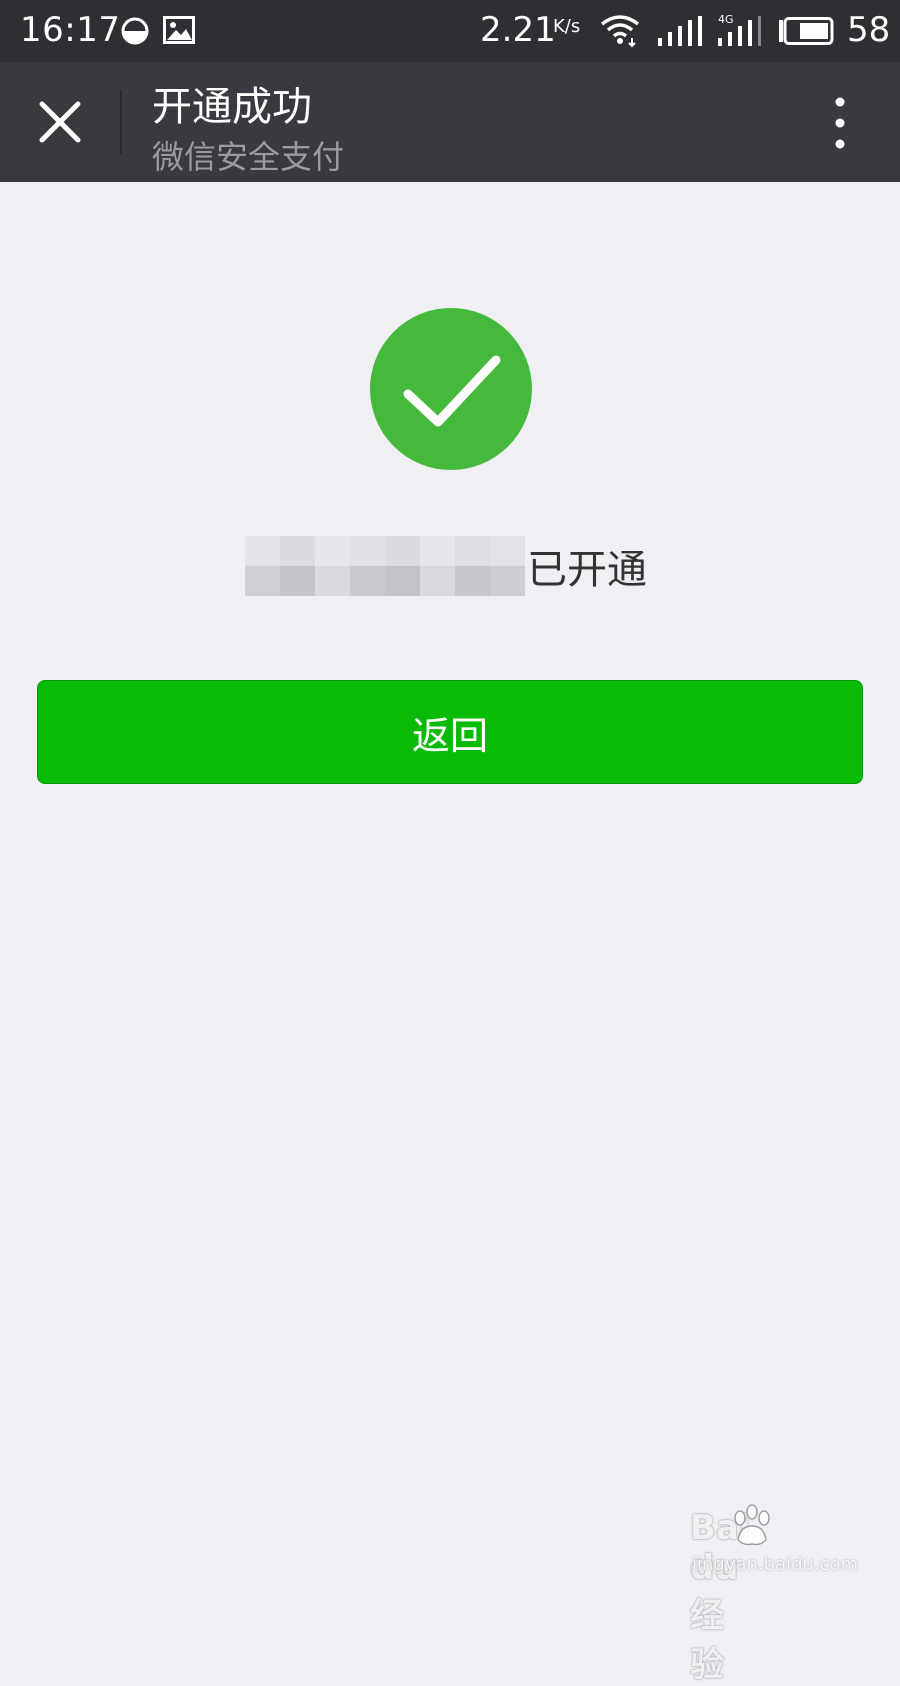 The image size is (900, 1686). What do you see at coordinates (806, 31) in the screenshot?
I see `battery-icon` at bounding box center [806, 31].